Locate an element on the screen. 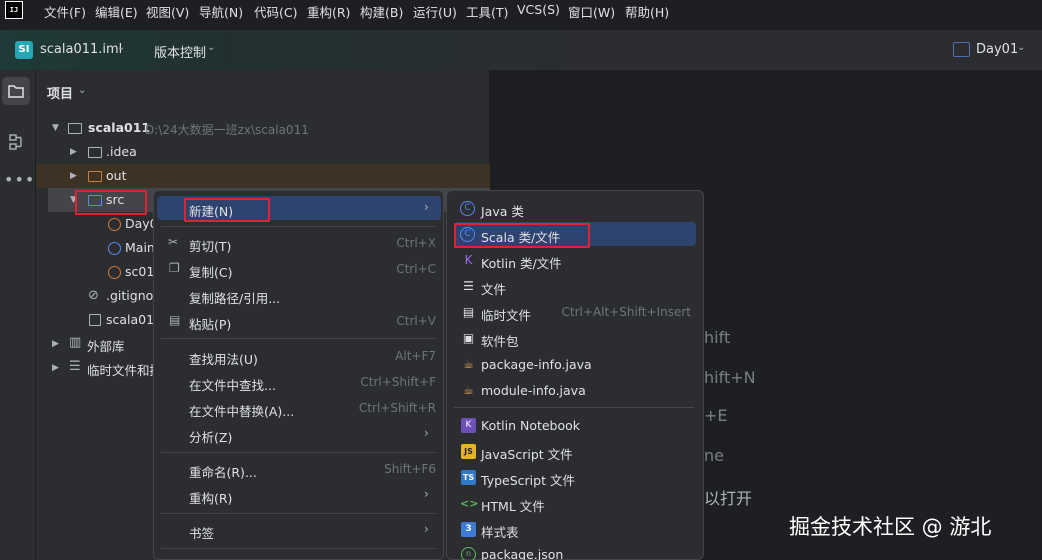  tree-item-main: Main is located at coordinates (140, 247).